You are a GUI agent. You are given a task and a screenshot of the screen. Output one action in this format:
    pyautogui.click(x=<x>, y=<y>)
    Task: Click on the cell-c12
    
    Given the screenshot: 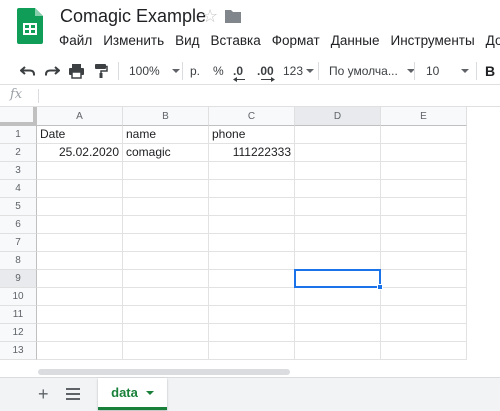 What is the action you would take?
    pyautogui.click(x=252, y=333)
    